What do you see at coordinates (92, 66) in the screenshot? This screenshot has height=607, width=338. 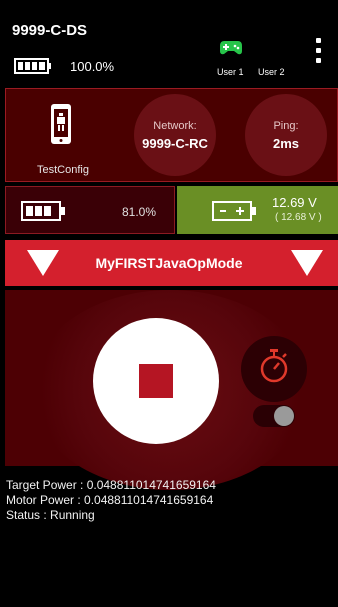 I see `ds-battery-percent: 100.0%` at bounding box center [92, 66].